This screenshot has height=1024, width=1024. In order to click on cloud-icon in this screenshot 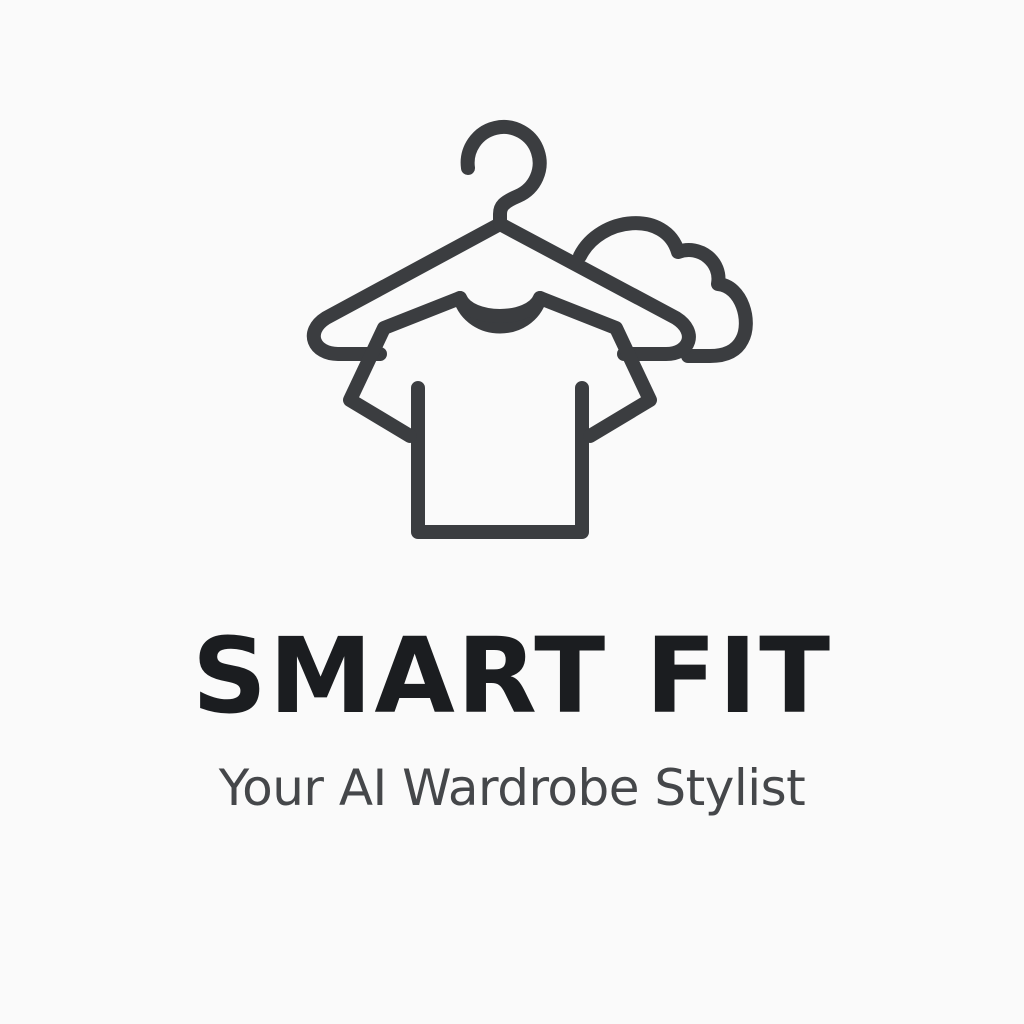, I will do `click(663, 289)`.